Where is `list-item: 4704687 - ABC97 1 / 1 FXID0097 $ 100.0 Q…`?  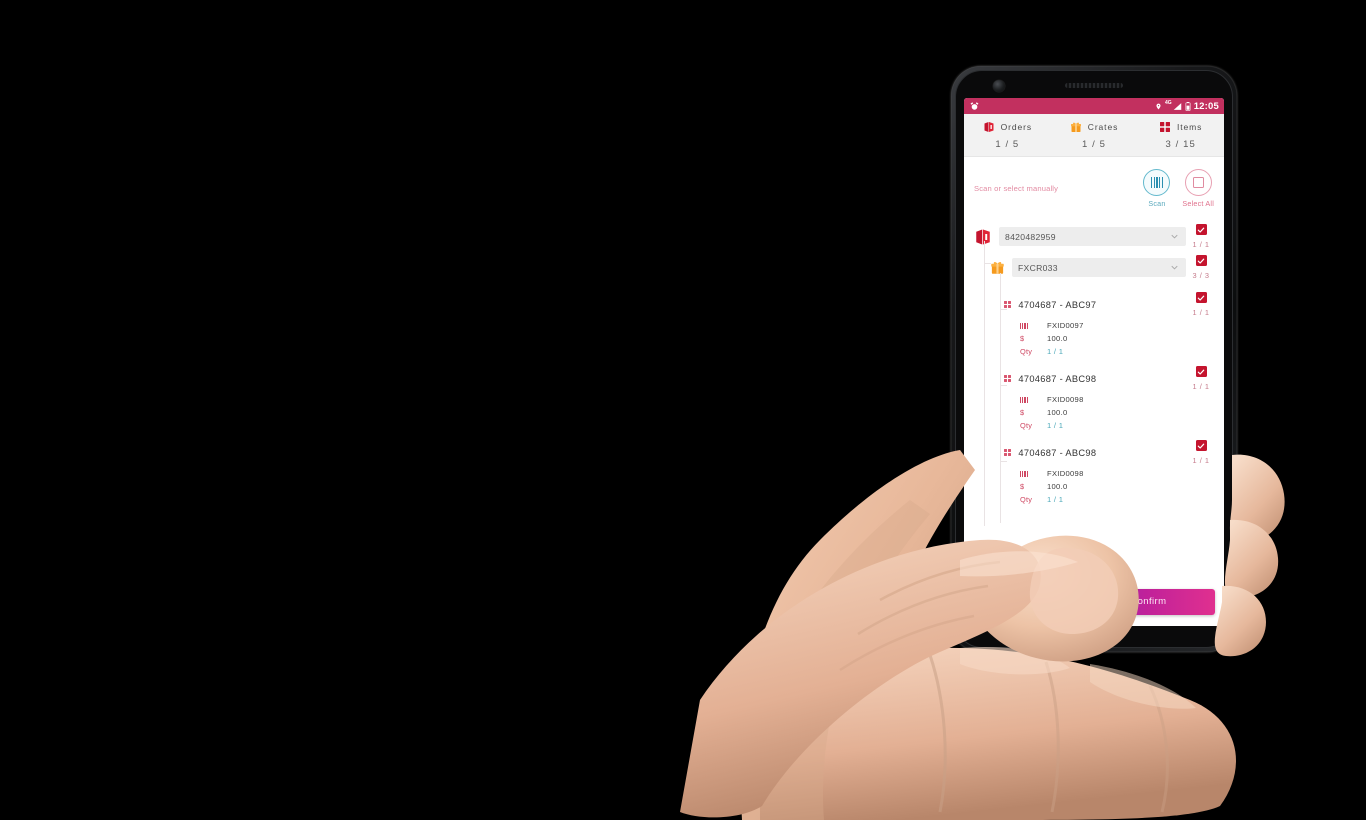
list-item: 4704687 - ABC97 1 / 1 FXID0097 $ 100.0 Q… is located at coordinates (1094, 322).